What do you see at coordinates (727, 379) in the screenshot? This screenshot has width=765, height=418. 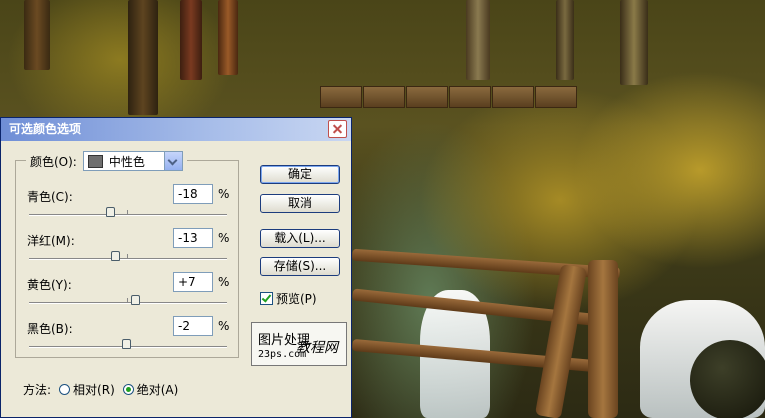 I see `rock` at bounding box center [727, 379].